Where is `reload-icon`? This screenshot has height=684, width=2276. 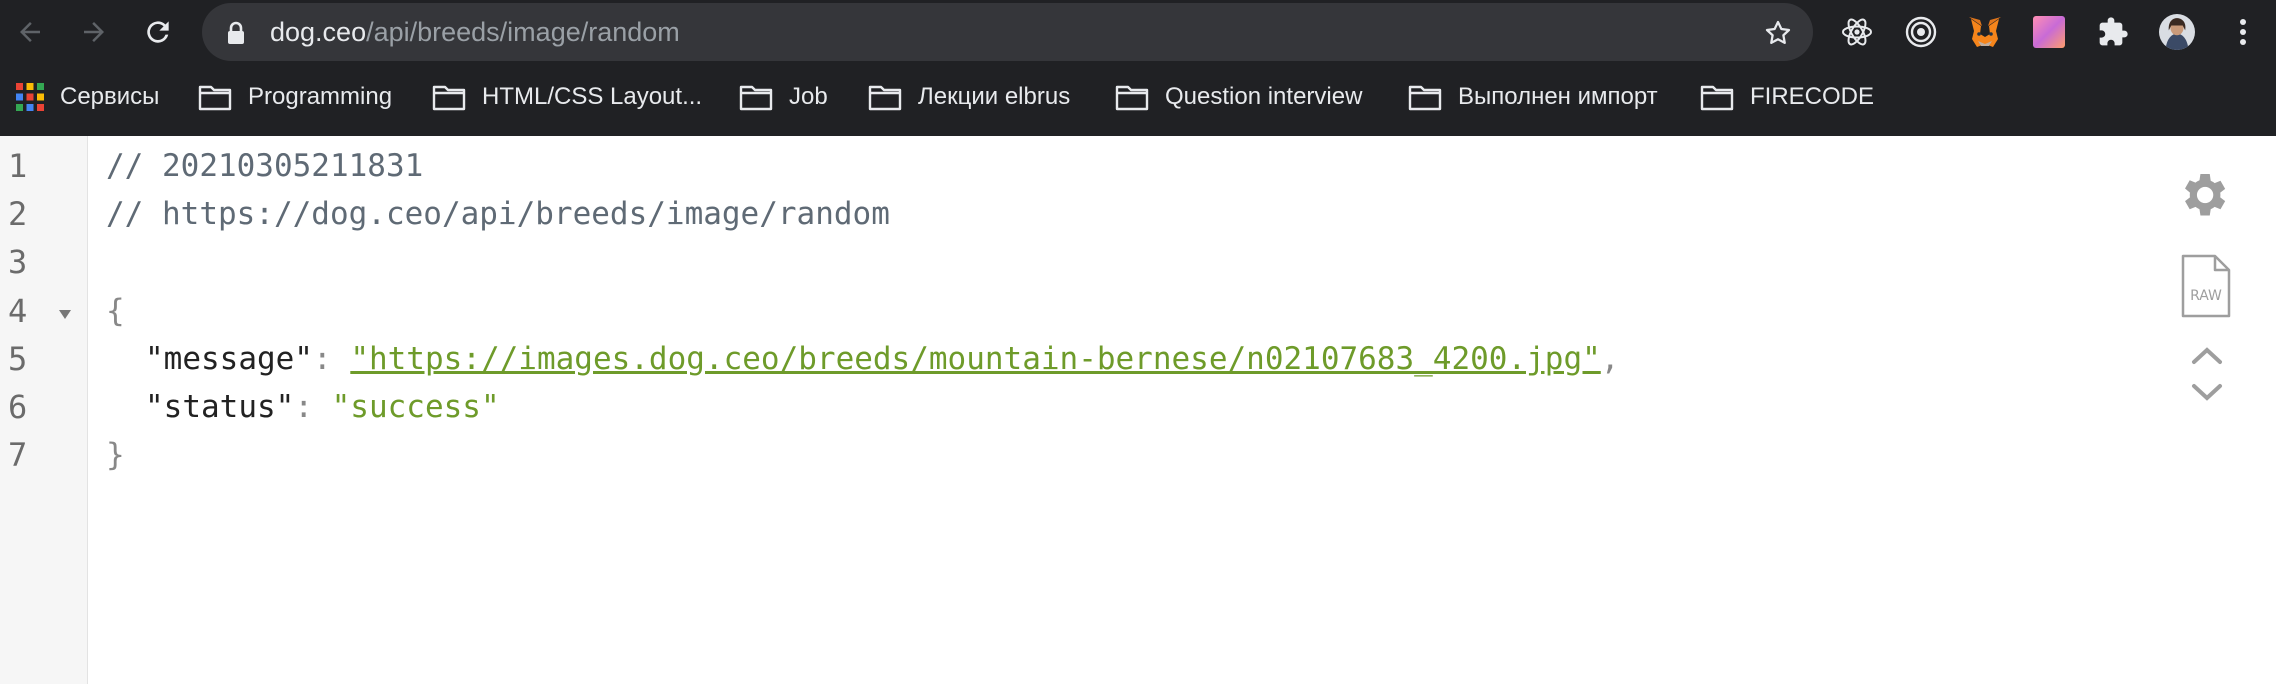
reload-icon is located at coordinates (158, 32).